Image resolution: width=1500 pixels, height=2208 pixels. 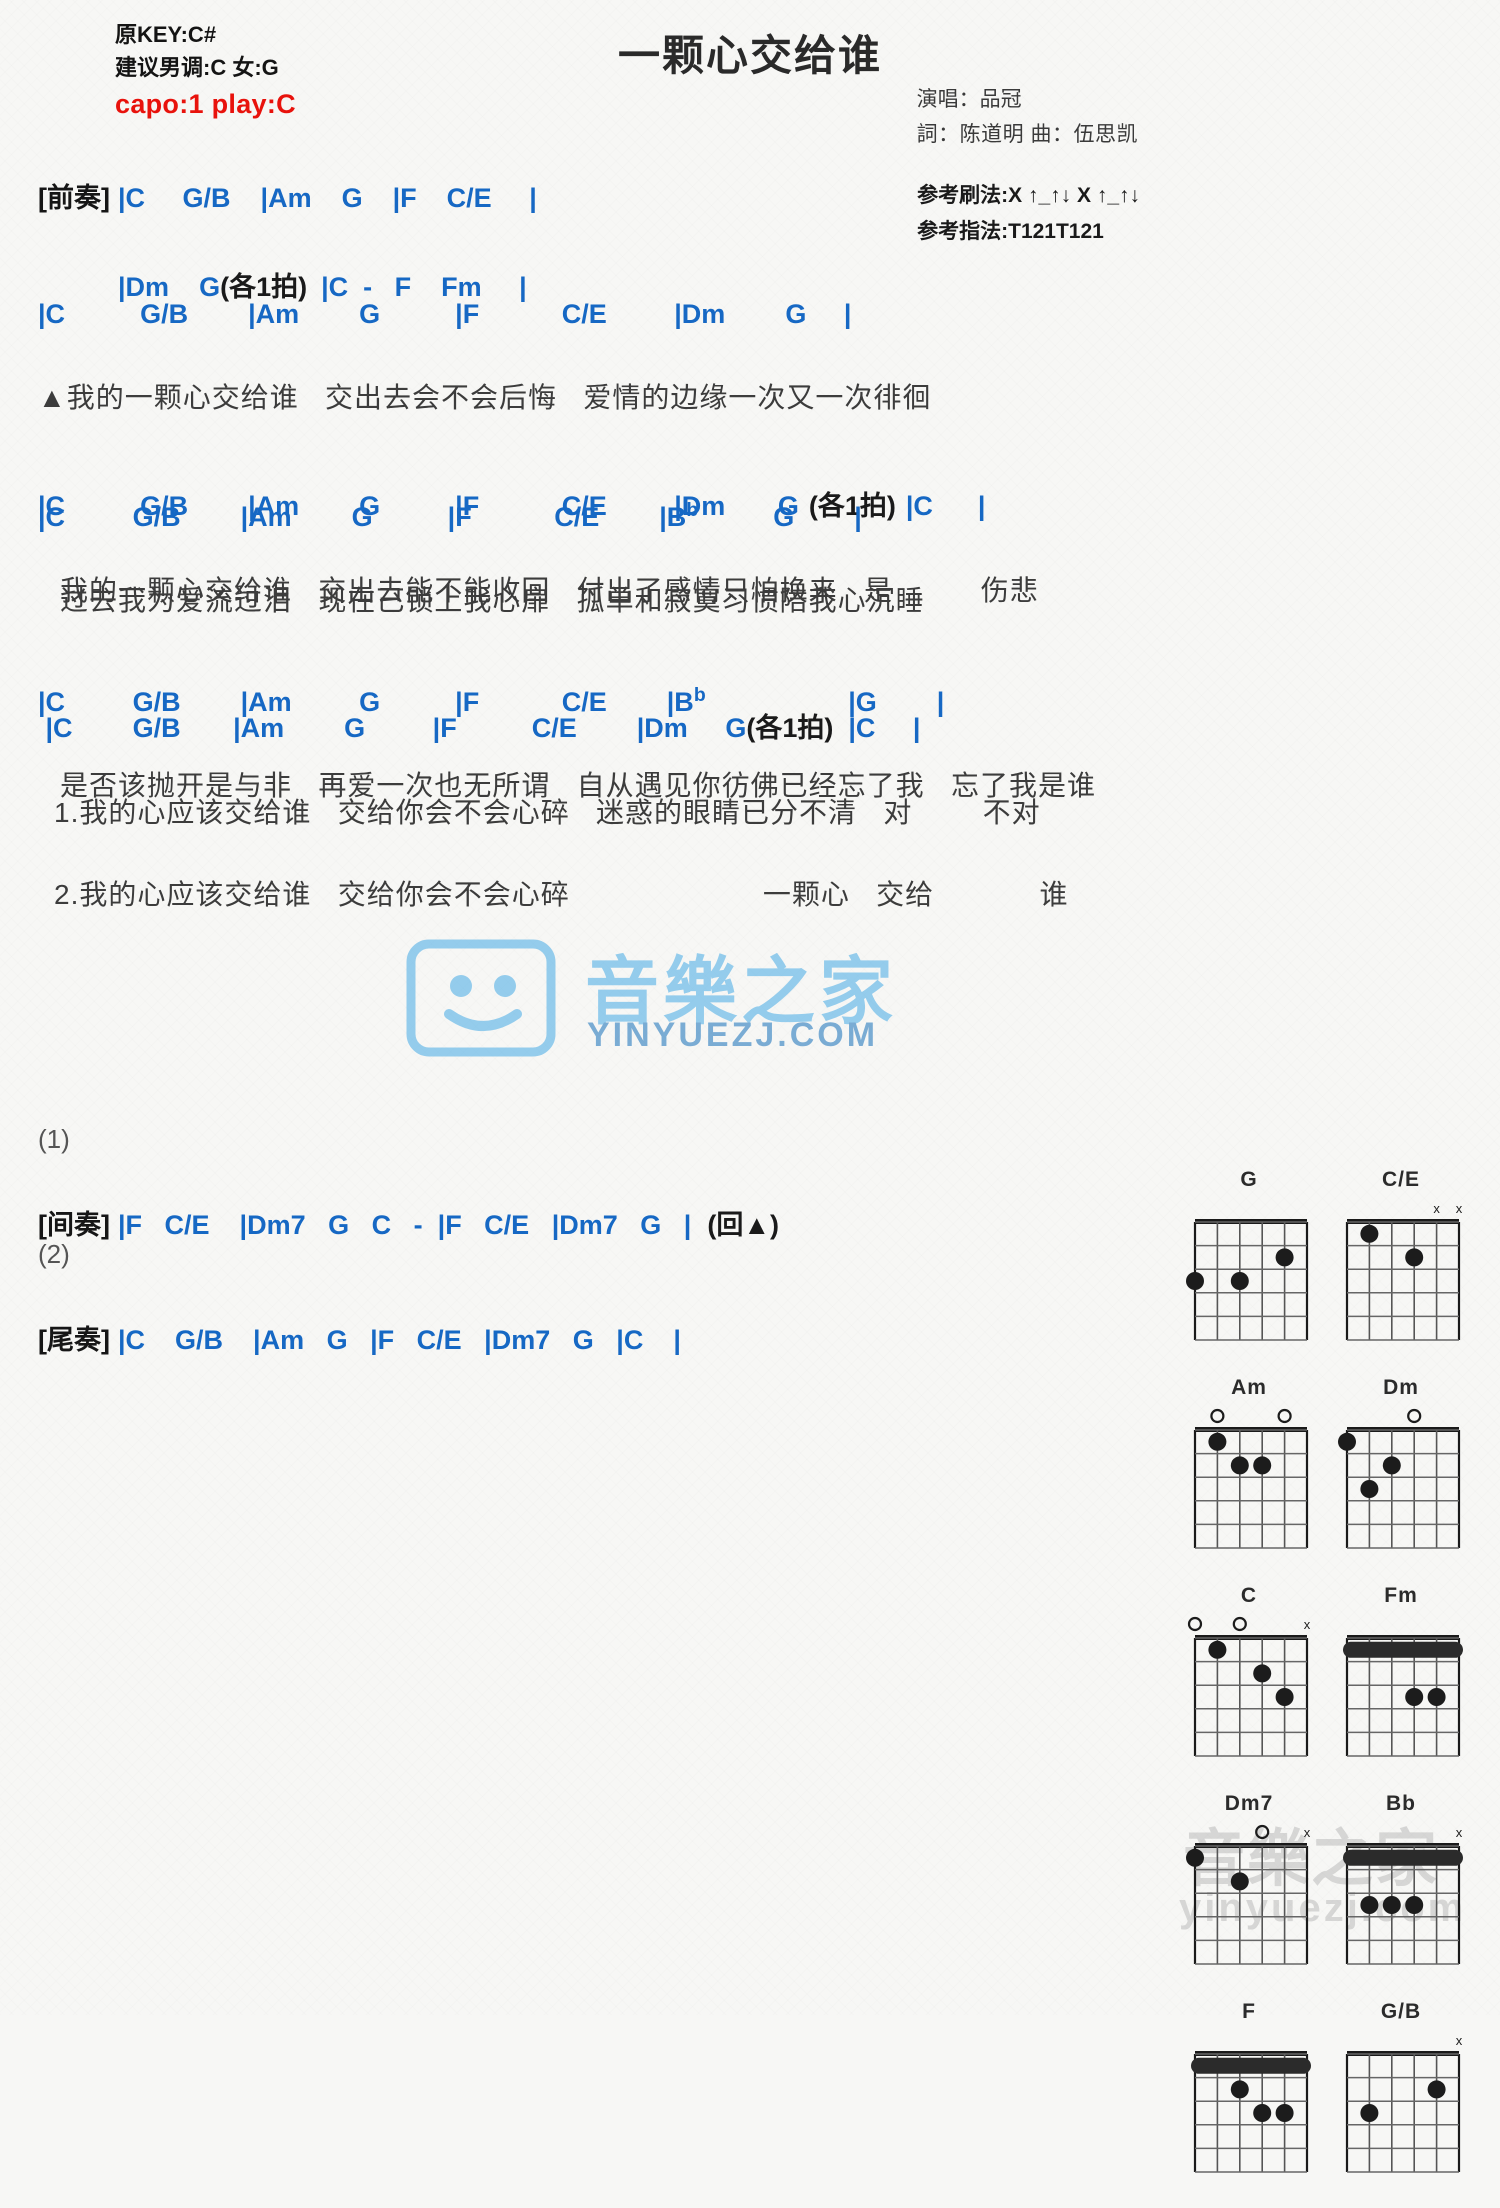 I want to click on intro-tag: [前奏], so click(x=74, y=198).